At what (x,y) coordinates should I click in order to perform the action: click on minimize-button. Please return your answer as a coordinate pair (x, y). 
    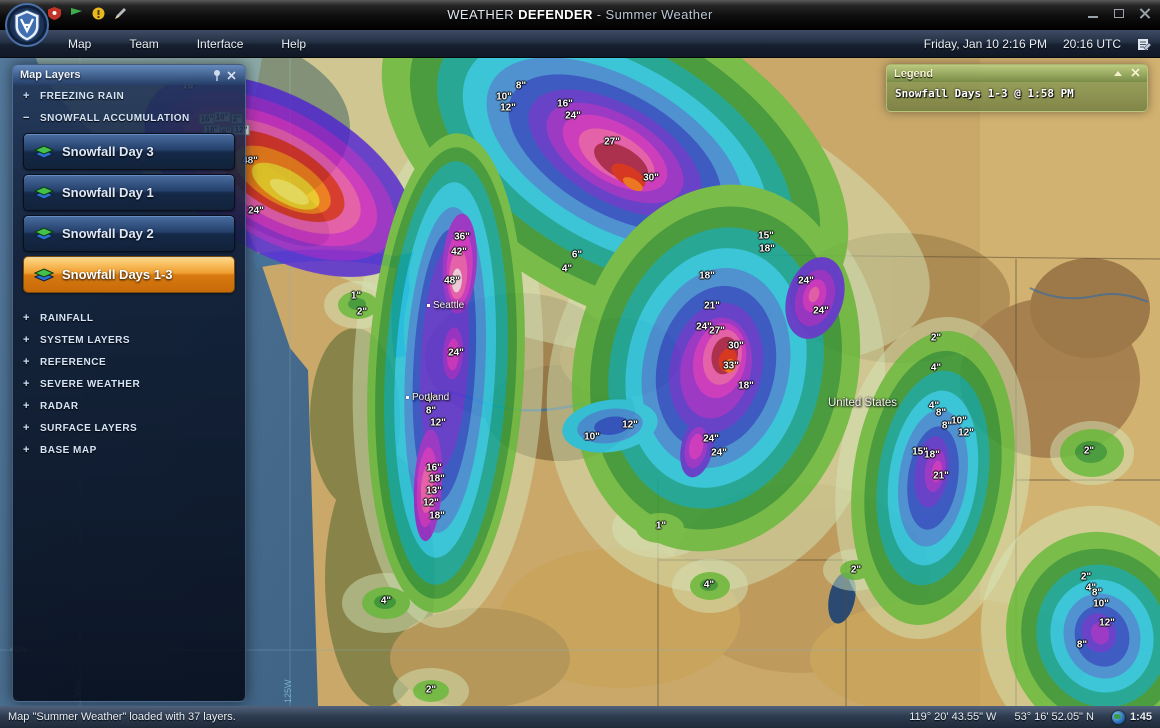
    Looking at the image, I should click on (1093, 17).